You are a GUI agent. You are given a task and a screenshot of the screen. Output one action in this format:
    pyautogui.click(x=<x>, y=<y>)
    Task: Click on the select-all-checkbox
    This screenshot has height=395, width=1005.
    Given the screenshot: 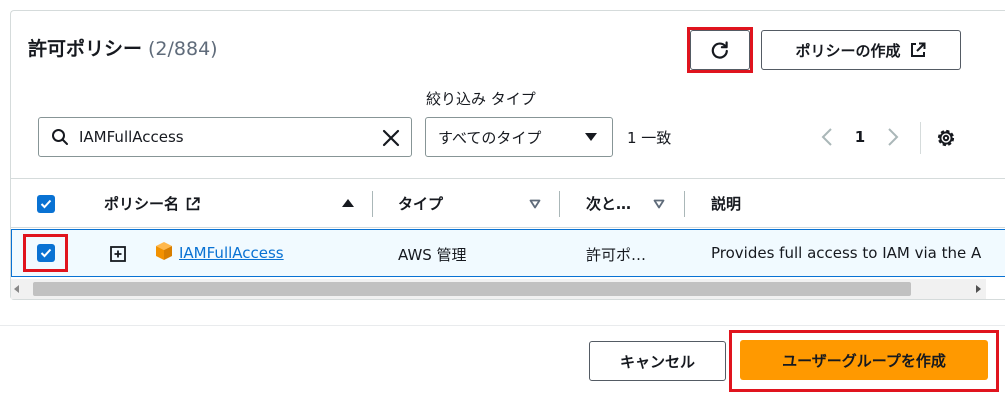 What is the action you would take?
    pyautogui.click(x=46, y=204)
    